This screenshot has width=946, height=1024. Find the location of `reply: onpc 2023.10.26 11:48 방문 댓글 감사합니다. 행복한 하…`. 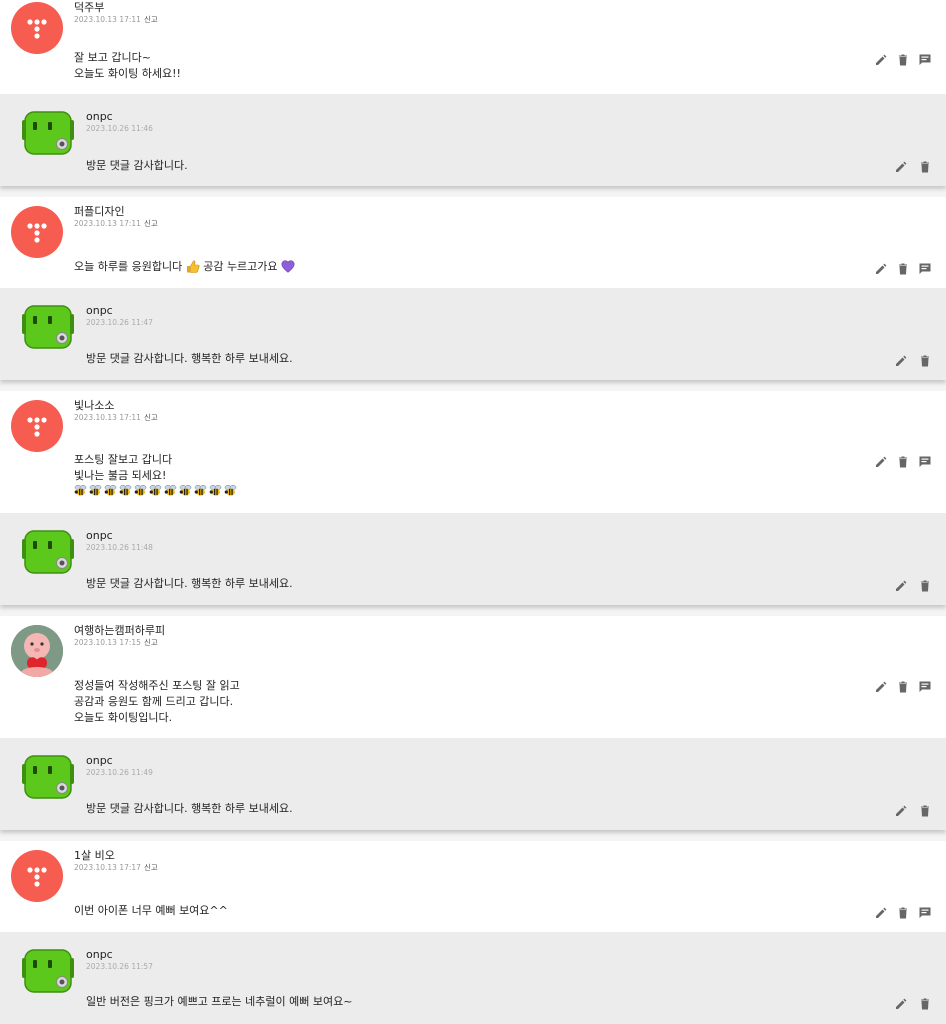

reply: onpc 2023.10.26 11:48 방문 댓글 감사합니다. 행복한 하… is located at coordinates (473, 559).